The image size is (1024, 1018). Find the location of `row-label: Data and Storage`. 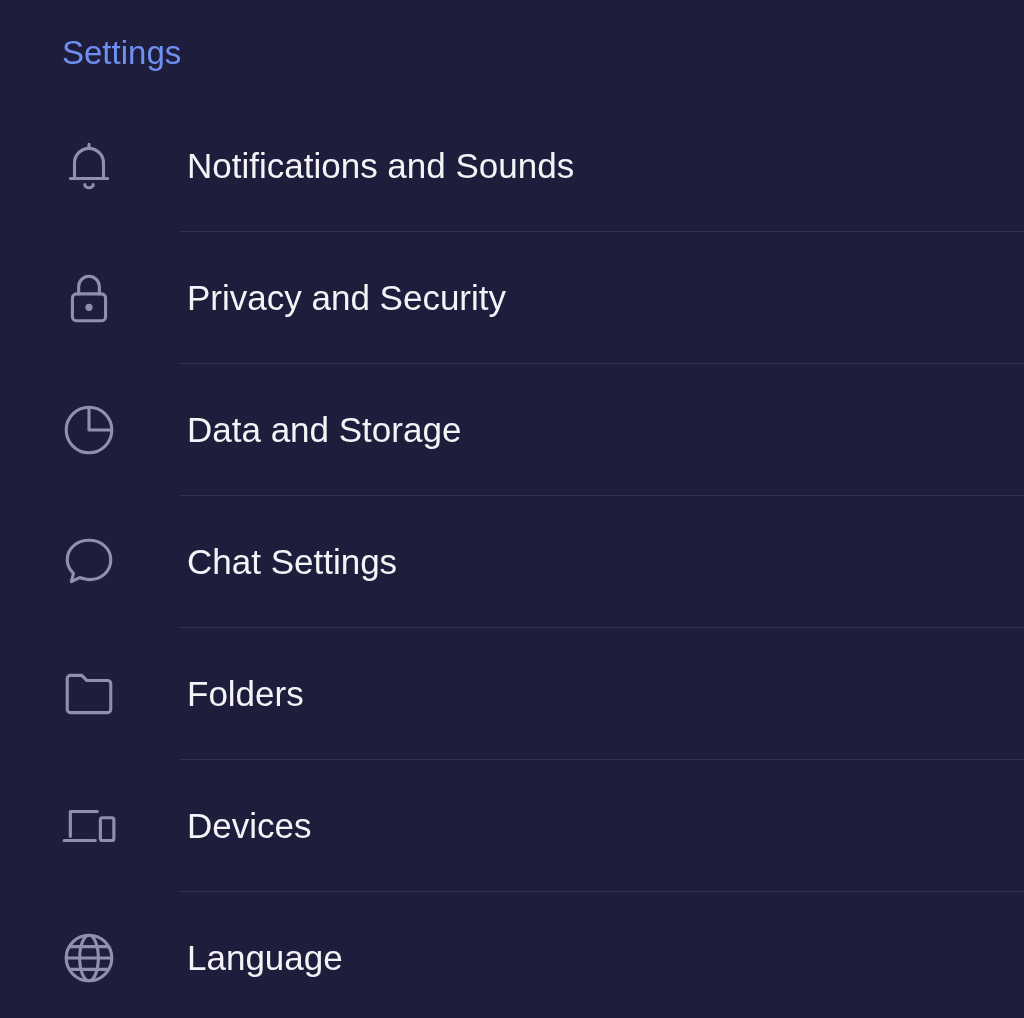

row-label: Data and Storage is located at coordinates (324, 429).